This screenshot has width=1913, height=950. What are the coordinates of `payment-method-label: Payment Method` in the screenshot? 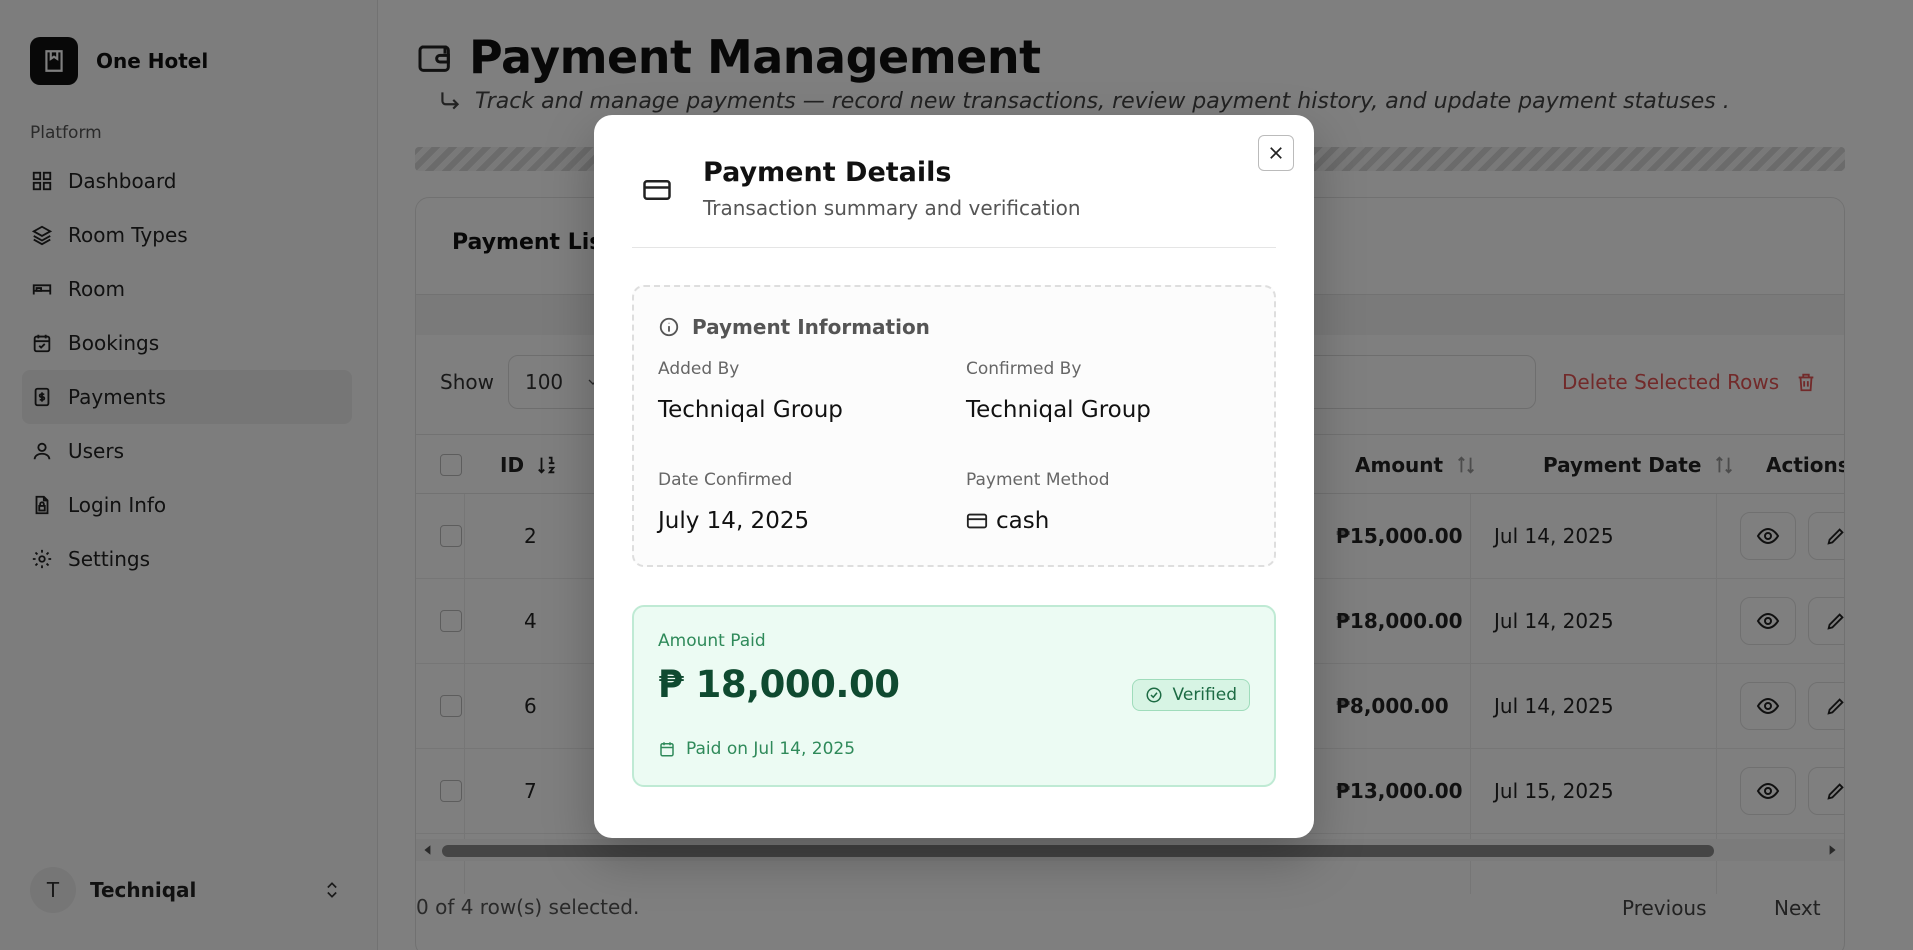 It's located at (1038, 480).